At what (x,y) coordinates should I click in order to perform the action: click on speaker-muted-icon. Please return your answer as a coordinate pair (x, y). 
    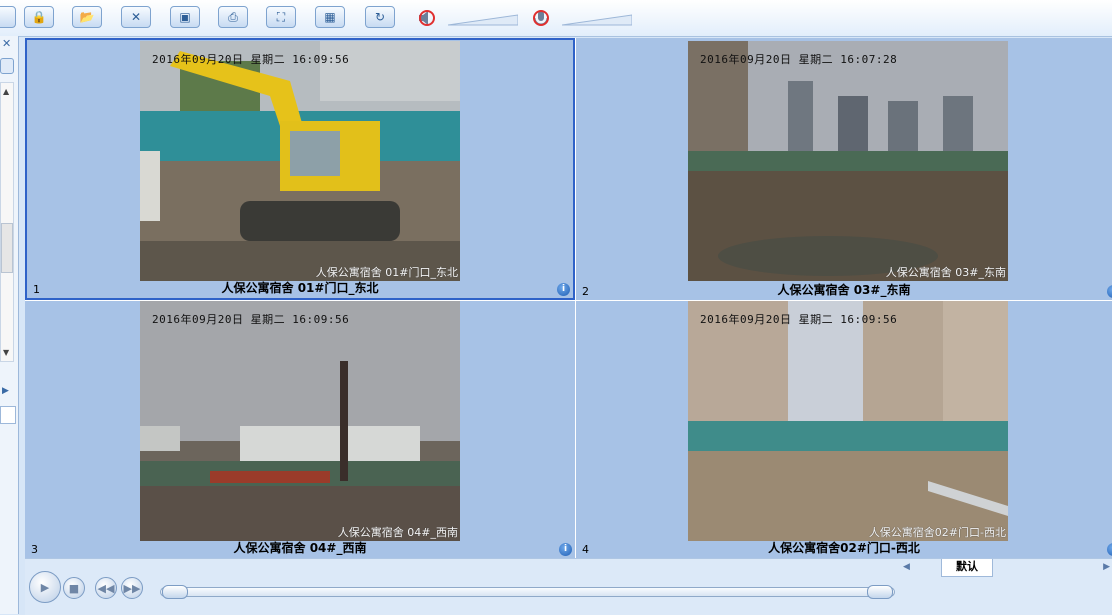
    Looking at the image, I should click on (427, 18).